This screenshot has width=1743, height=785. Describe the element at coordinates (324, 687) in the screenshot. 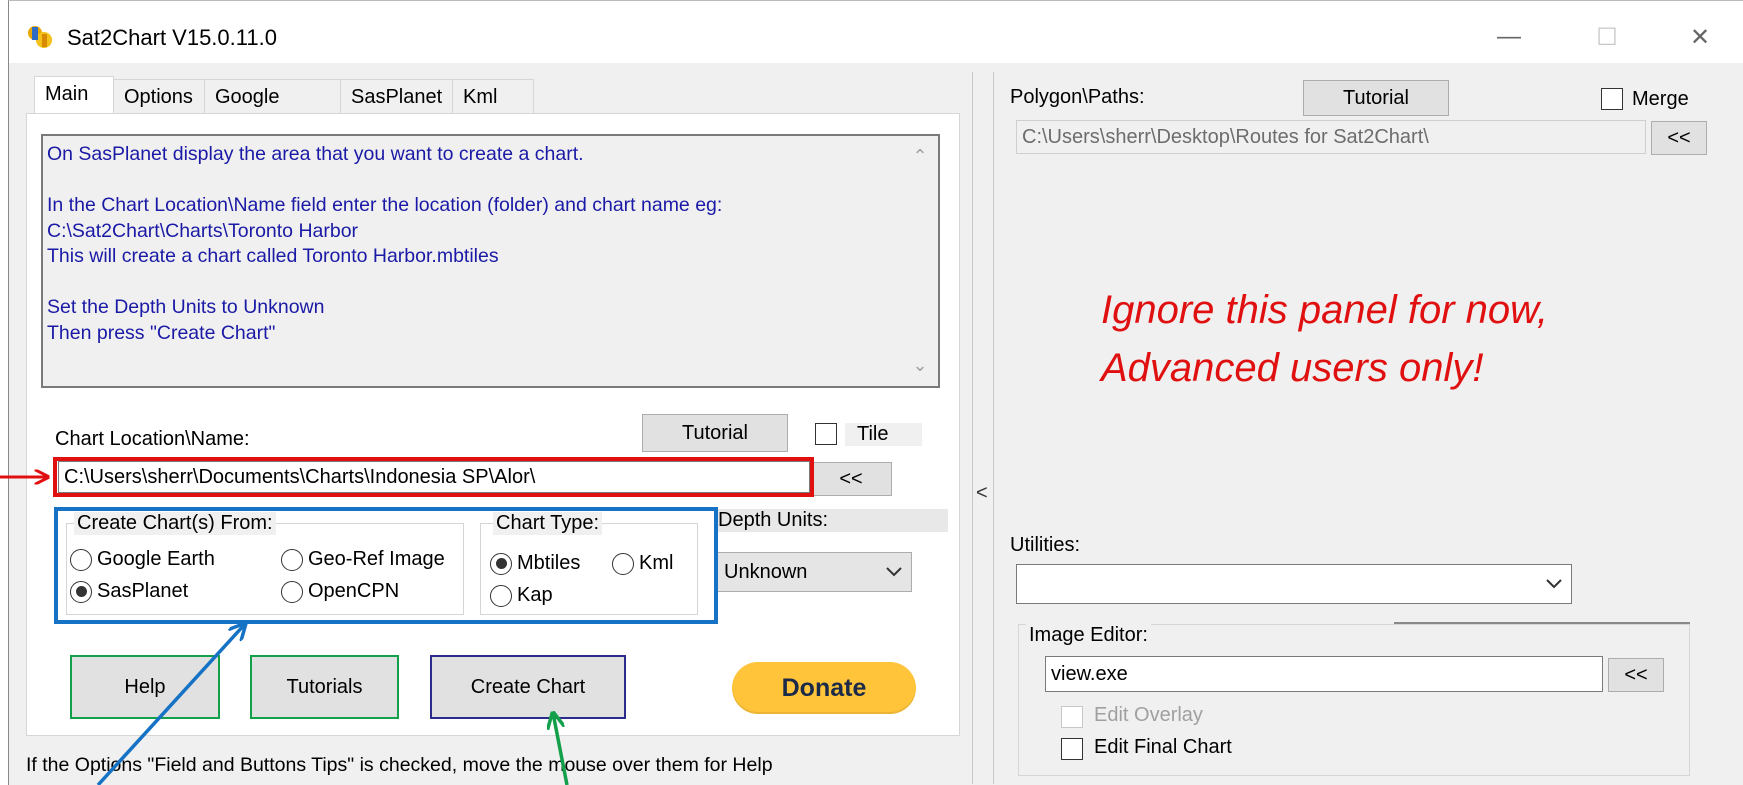

I see `tutorials-button: Tutorials` at that location.